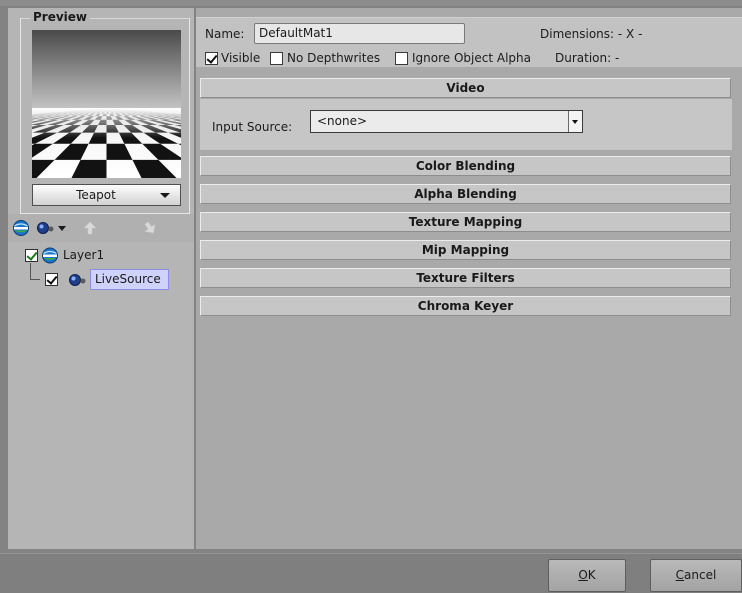 Image resolution: width=742 pixels, height=593 pixels. I want to click on cancel-accelerator: C, so click(680, 575).